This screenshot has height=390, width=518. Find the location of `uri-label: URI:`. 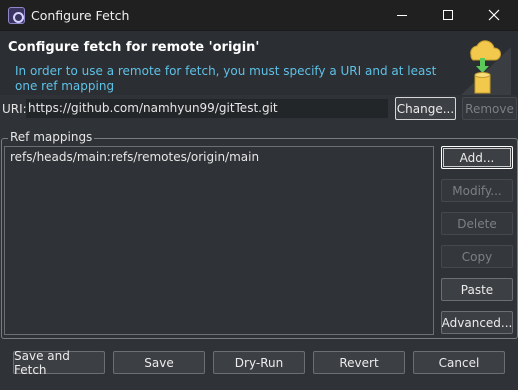

uri-label: URI: is located at coordinates (14, 109).